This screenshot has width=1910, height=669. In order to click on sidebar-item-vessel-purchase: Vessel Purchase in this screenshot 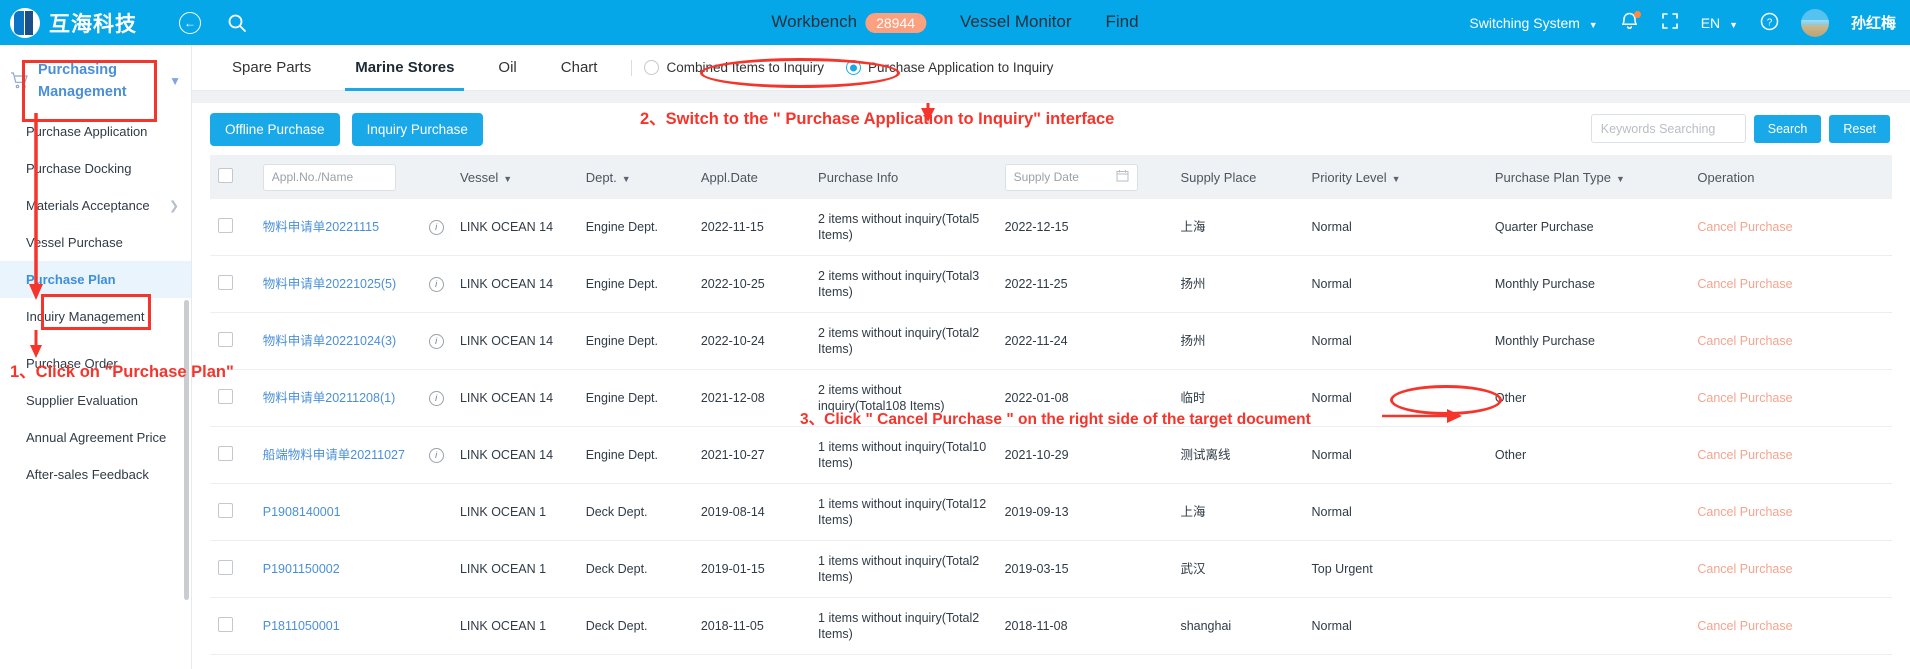, I will do `click(95, 242)`.